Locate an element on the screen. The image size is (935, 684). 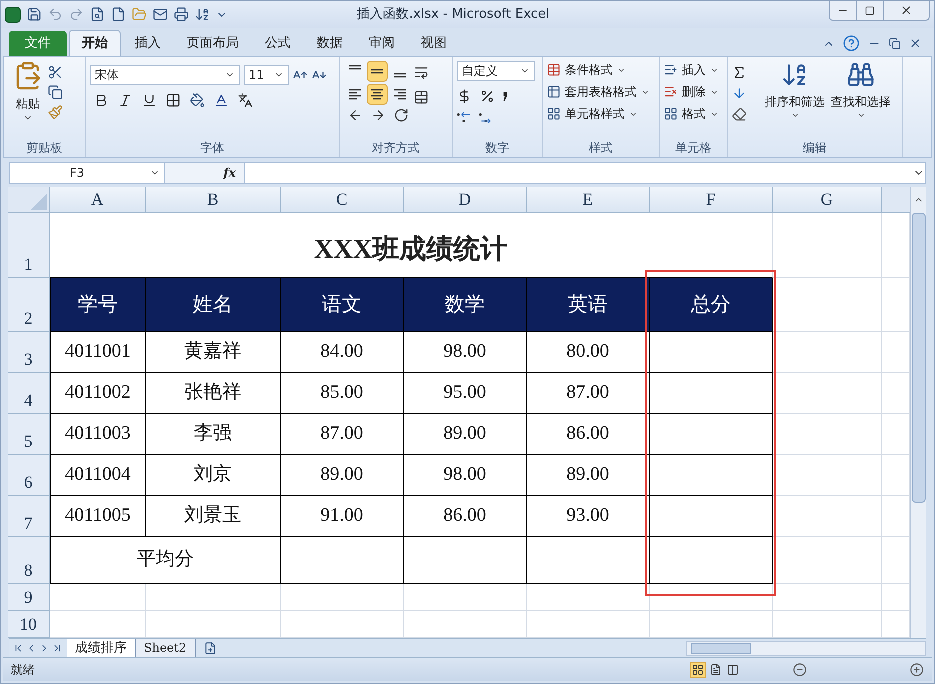
underline-icon is located at coordinates (149, 100).